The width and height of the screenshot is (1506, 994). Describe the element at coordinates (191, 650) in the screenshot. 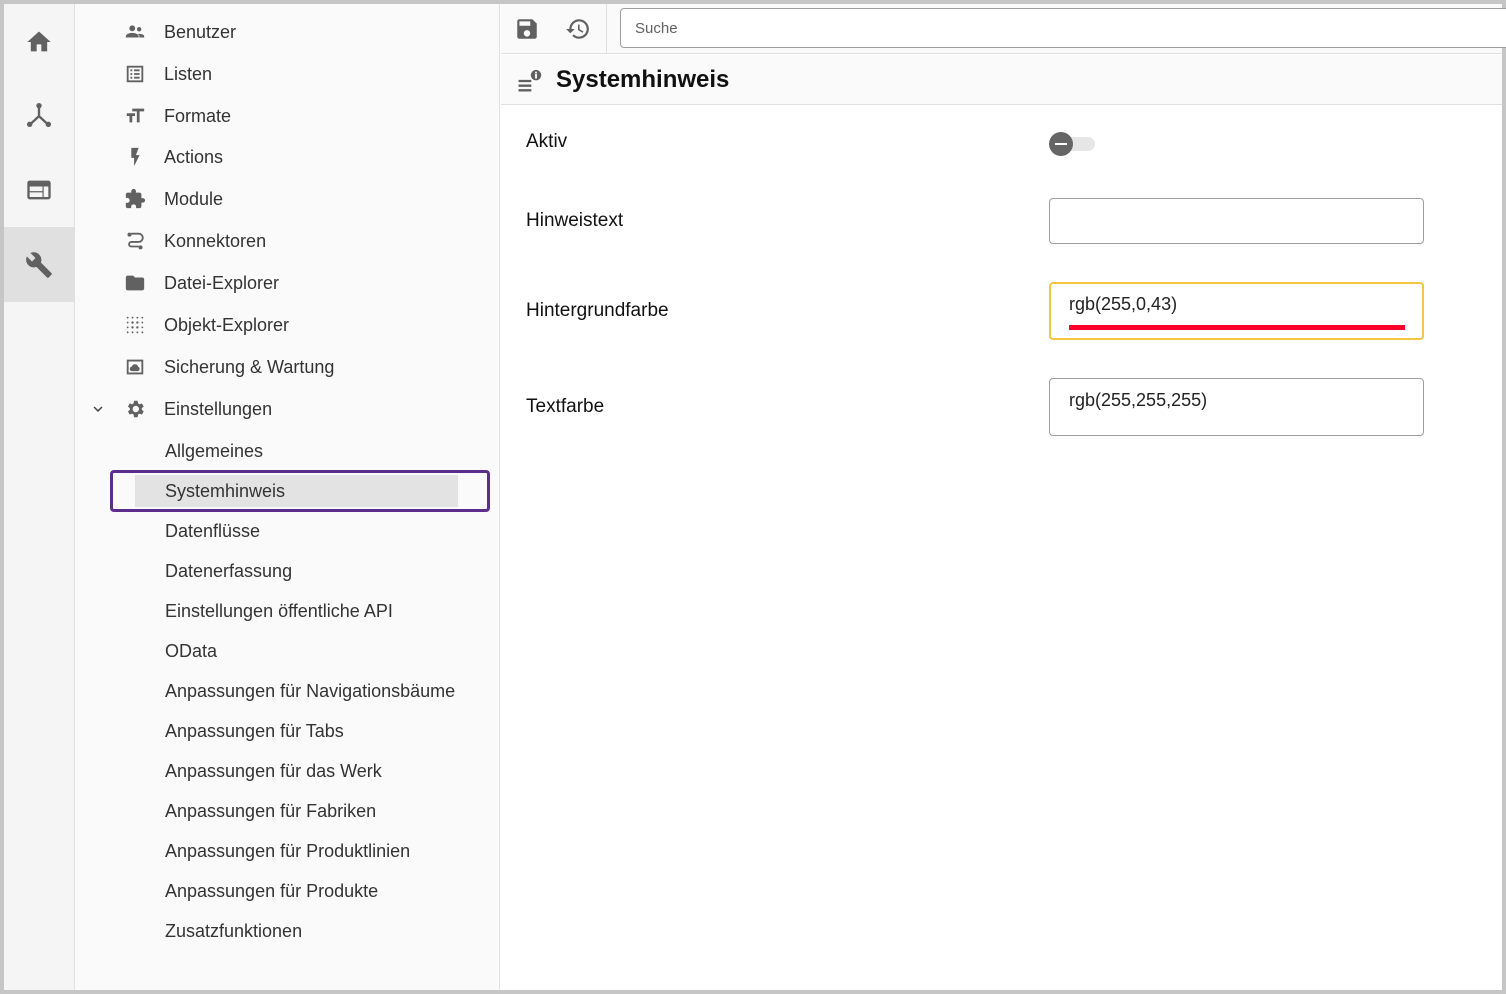

I see `sub-item-label: OData` at that location.